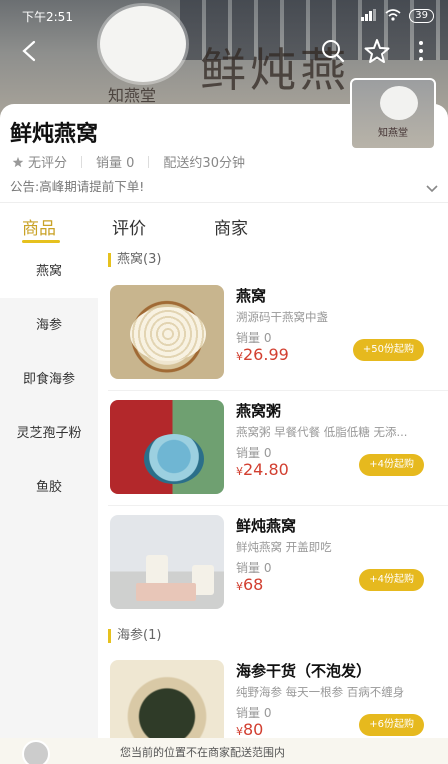 The height and width of the screenshot is (764, 448). What do you see at coordinates (49, 380) in the screenshot?
I see `sidebar-item-jishi-haishen: 即食海参` at bounding box center [49, 380].